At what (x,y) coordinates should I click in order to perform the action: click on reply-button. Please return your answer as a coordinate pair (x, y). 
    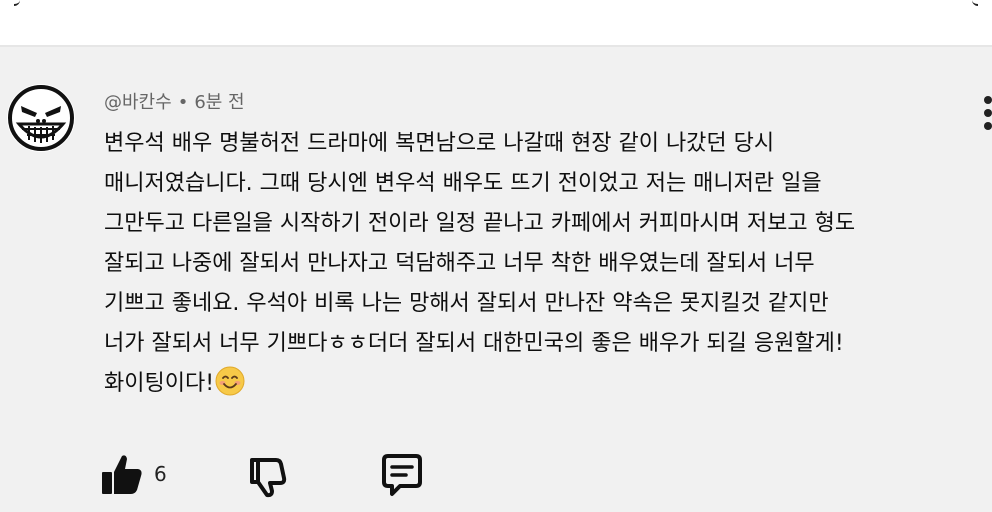
    Looking at the image, I should click on (402, 475).